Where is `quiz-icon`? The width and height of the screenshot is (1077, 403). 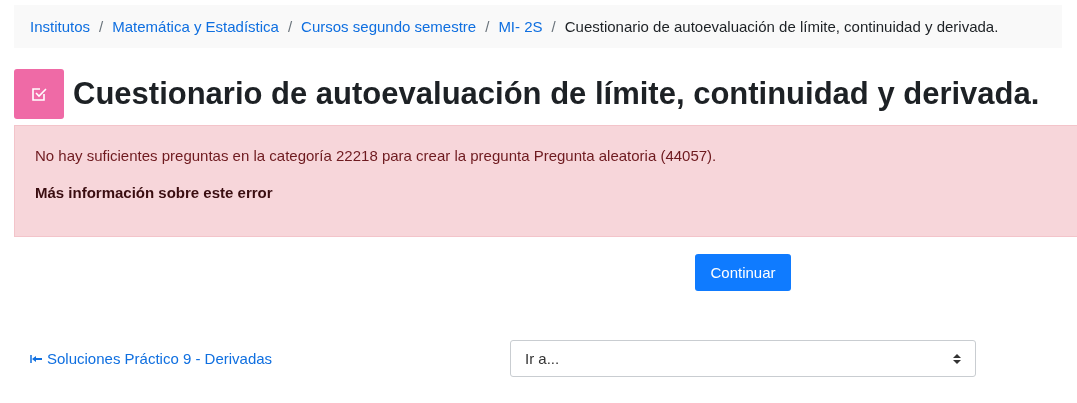
quiz-icon is located at coordinates (39, 94).